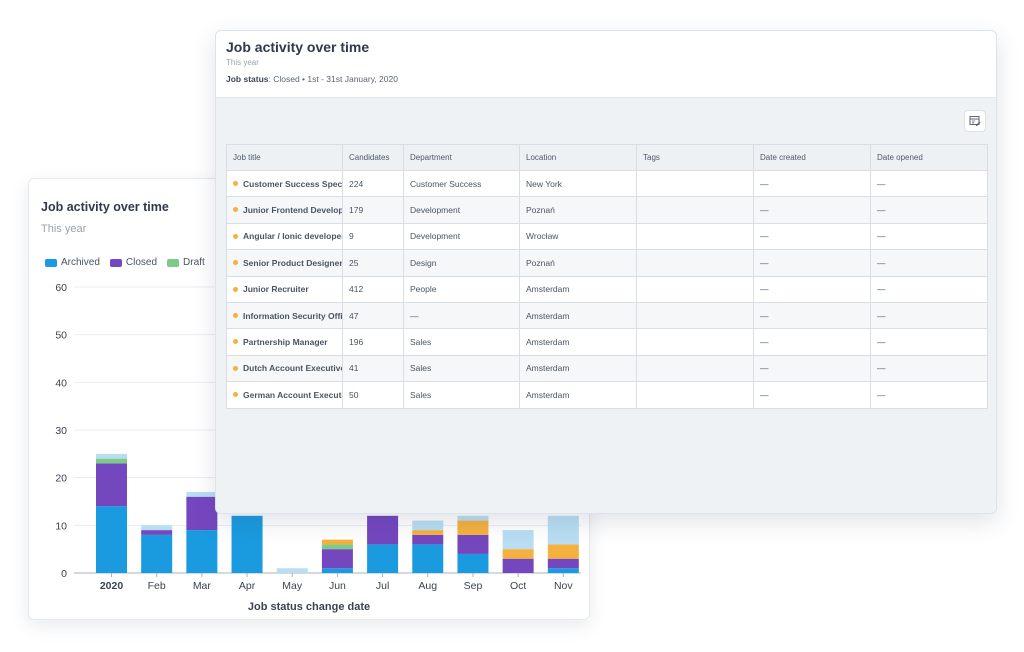 The height and width of the screenshot is (652, 1024). What do you see at coordinates (812, 157) in the screenshot?
I see `column-header-date-created: Date created` at bounding box center [812, 157].